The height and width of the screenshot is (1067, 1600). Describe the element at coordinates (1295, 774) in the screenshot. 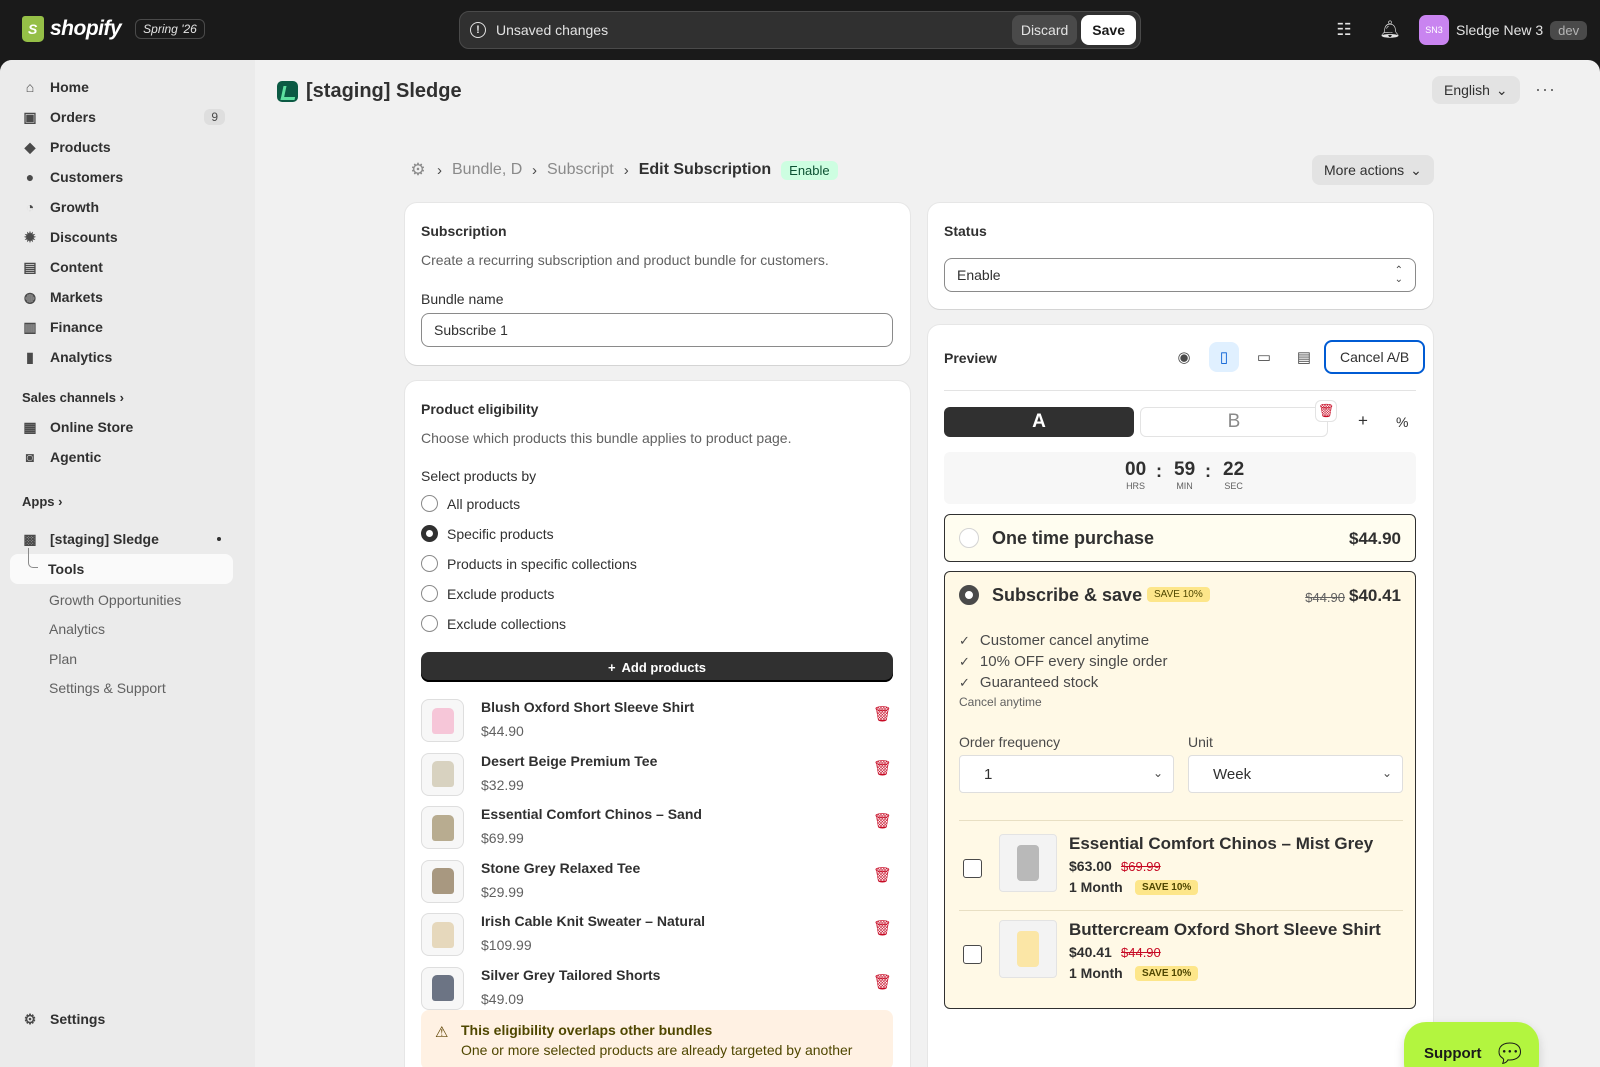

I see `unit-select: Week ⌄` at that location.